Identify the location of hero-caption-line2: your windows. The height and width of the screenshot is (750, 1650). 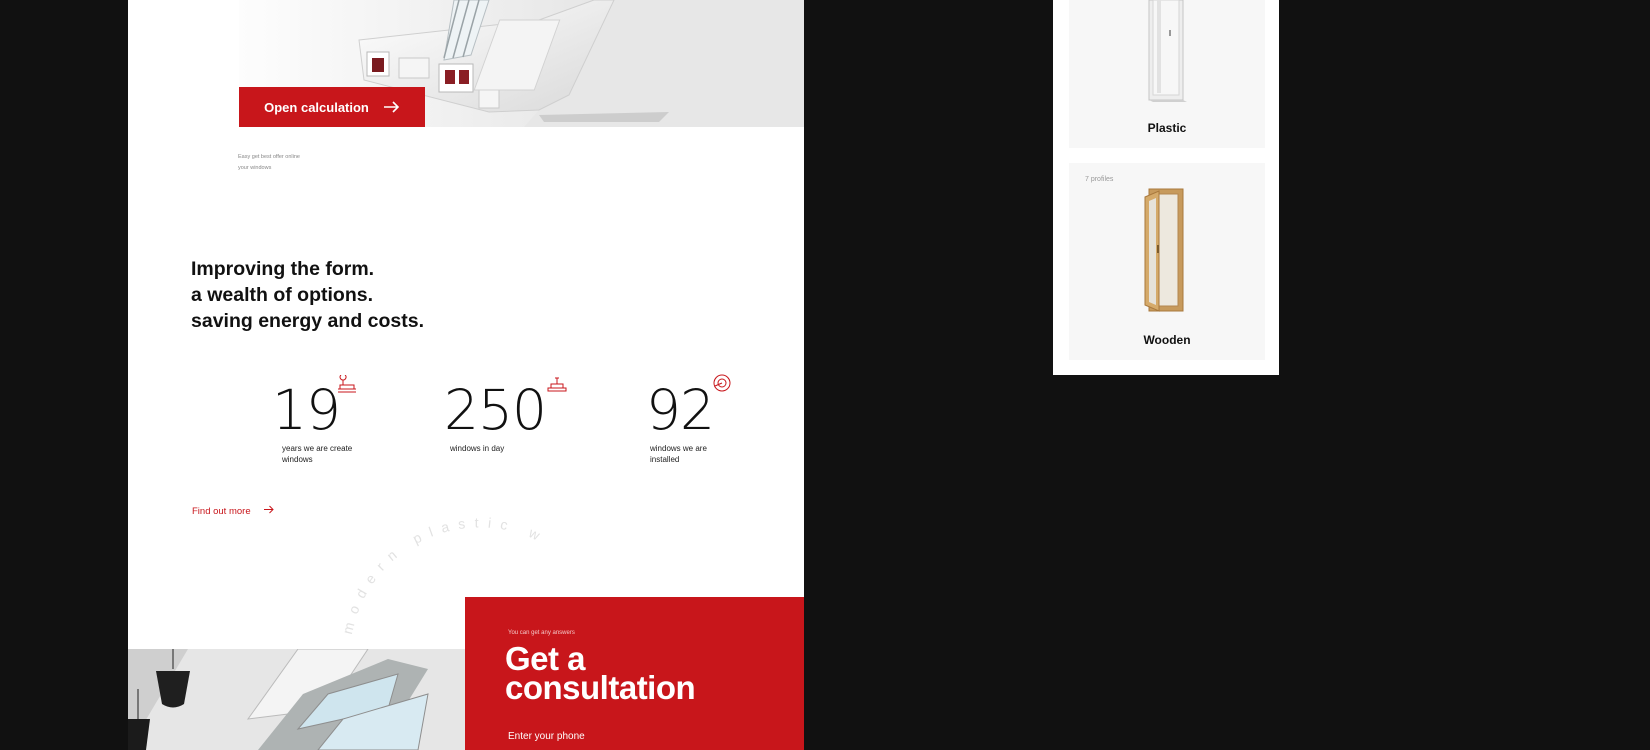
(255, 168).